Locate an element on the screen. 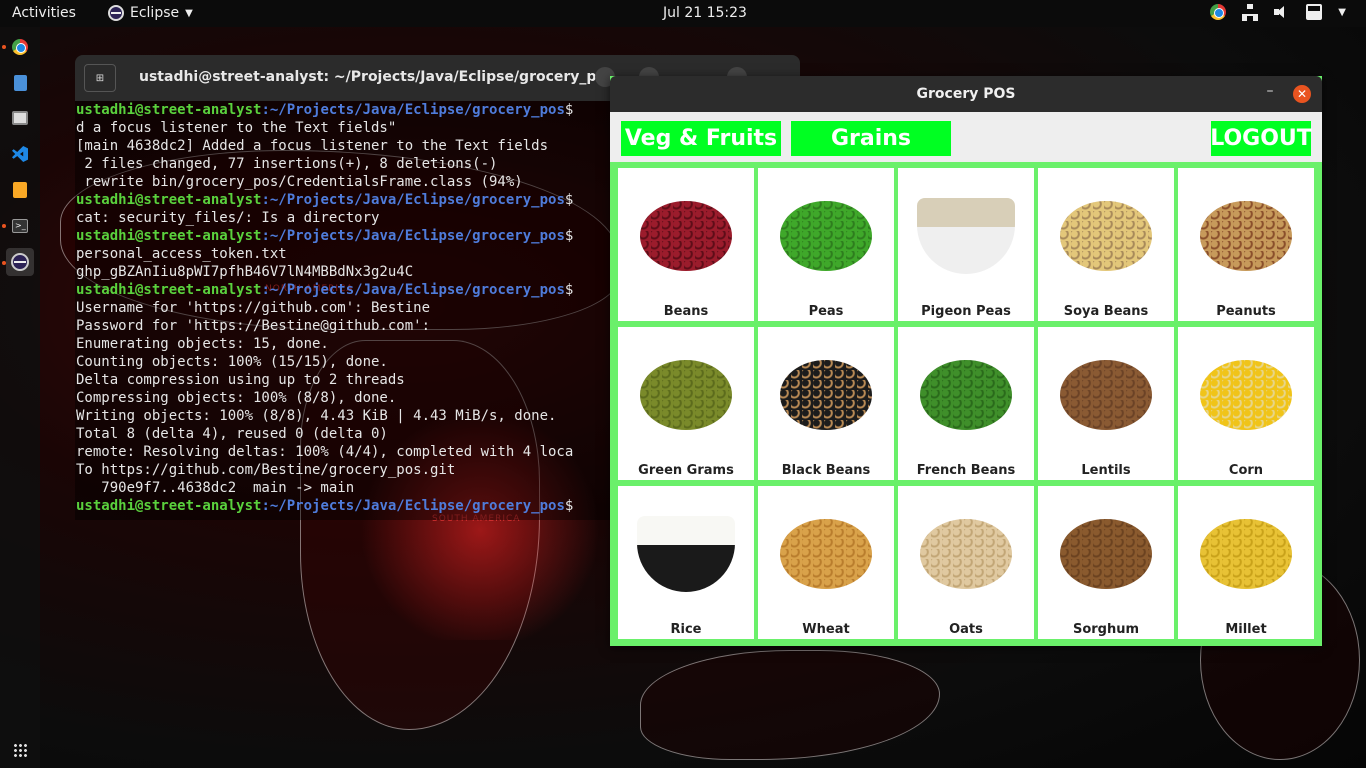 Image resolution: width=1366 pixels, height=768 pixels. product-button-french-beans: French Beans is located at coordinates (966, 403).